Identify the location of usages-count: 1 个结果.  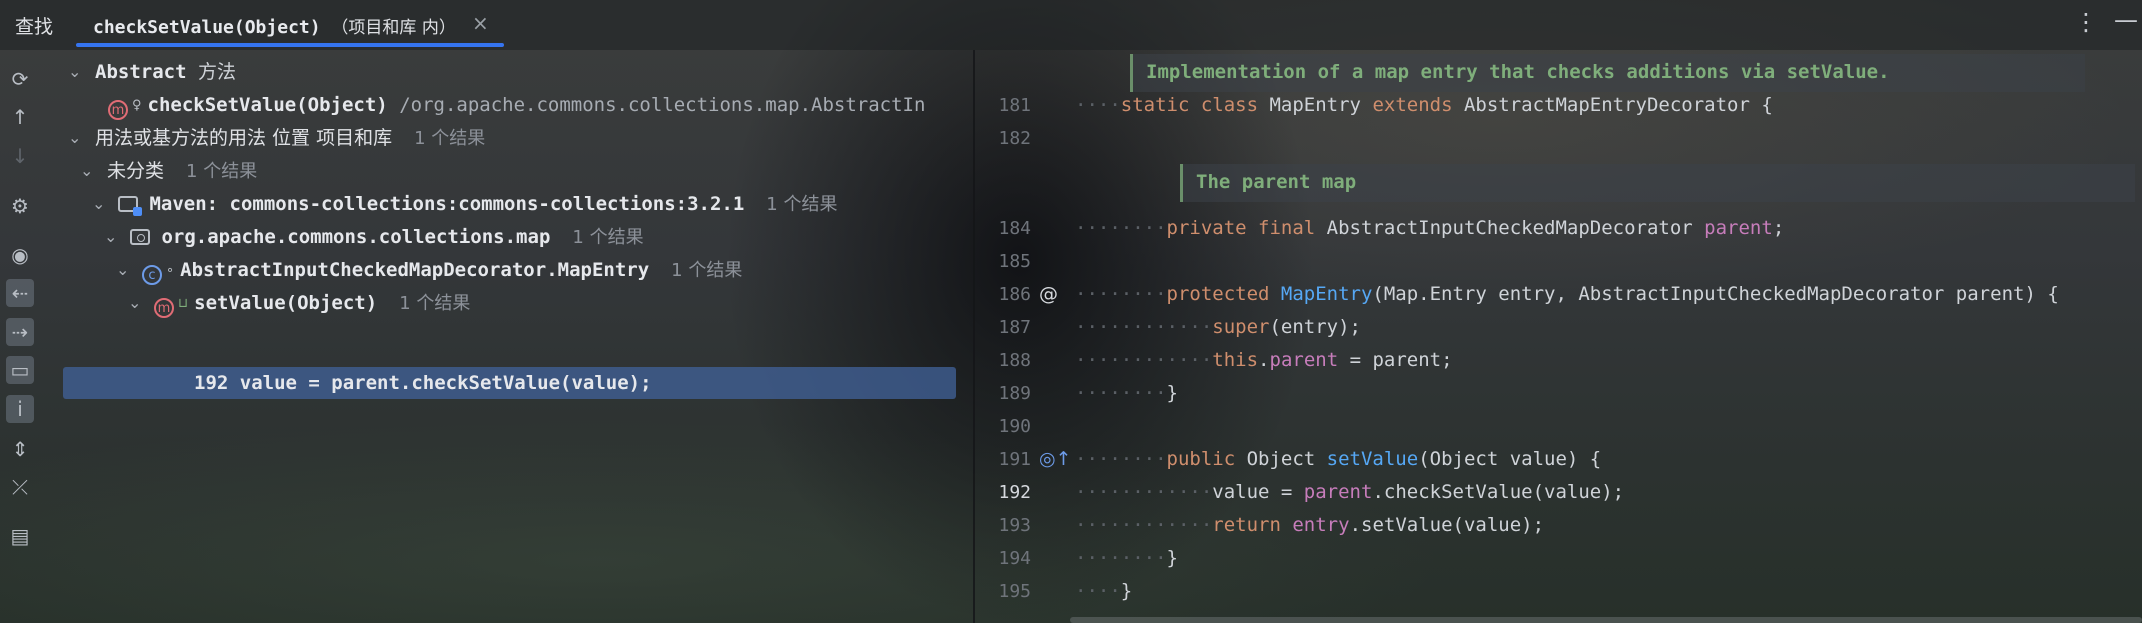
(450, 138).